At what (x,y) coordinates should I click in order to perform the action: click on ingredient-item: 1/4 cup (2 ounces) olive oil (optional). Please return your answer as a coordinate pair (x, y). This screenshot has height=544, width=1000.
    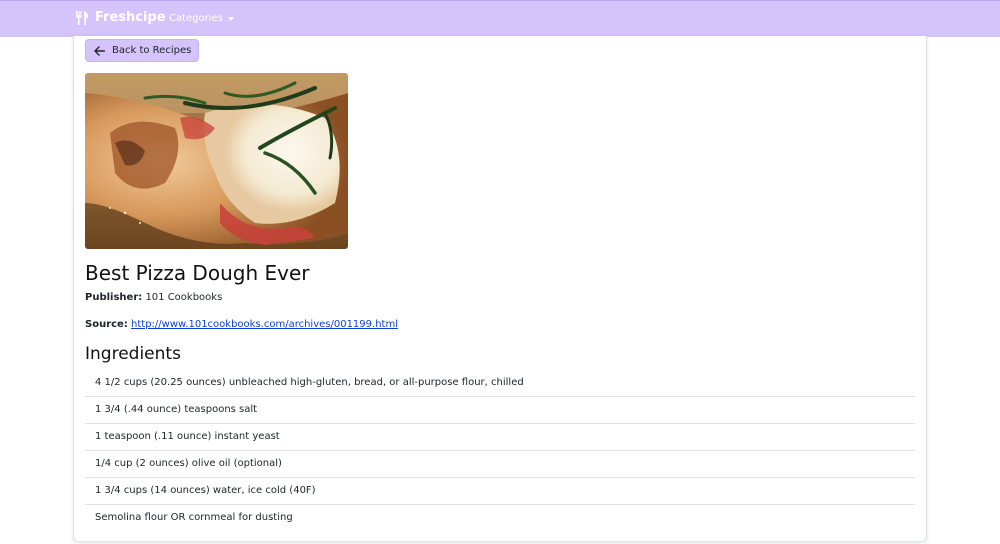
    Looking at the image, I should click on (500, 464).